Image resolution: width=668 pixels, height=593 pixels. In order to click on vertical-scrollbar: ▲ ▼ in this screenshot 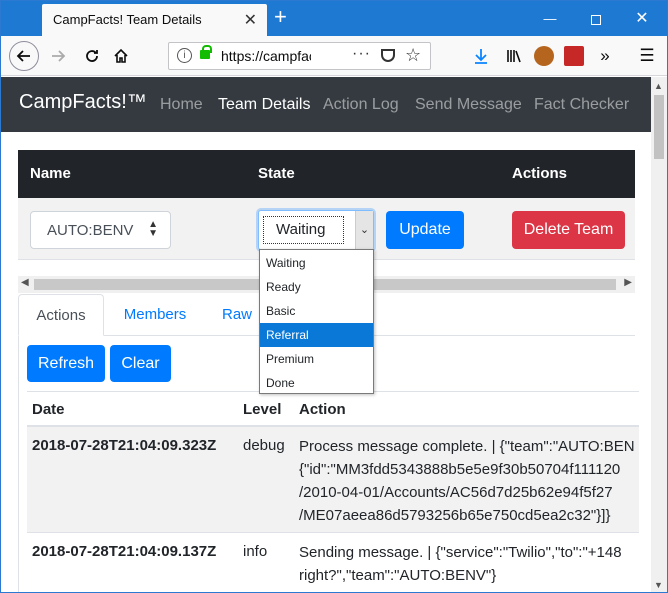, I will do `click(659, 334)`.